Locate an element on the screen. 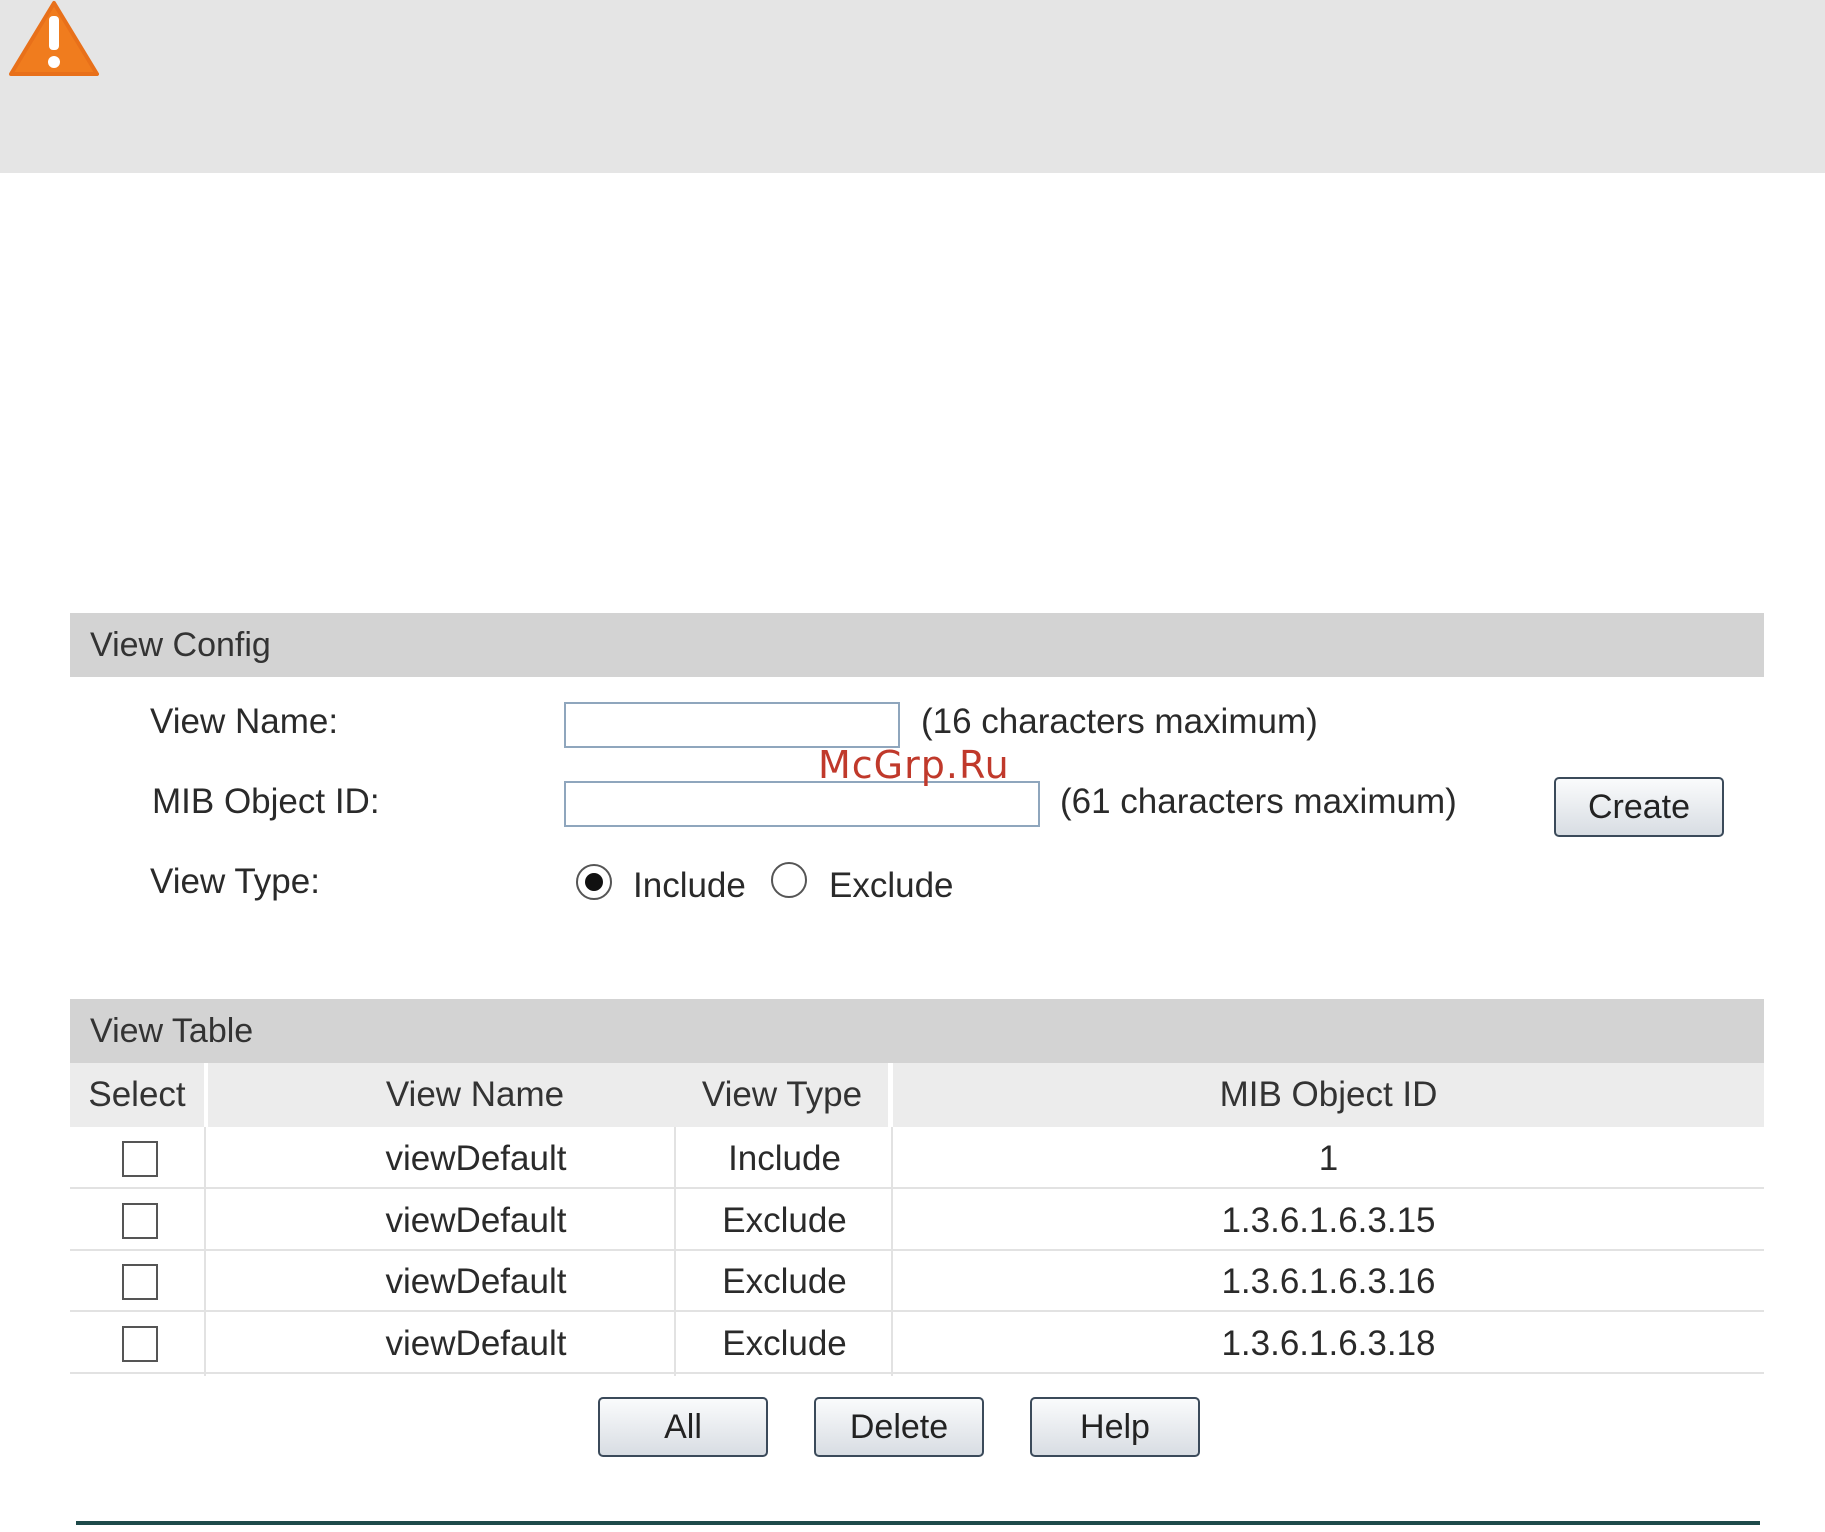 The image size is (1825, 1532). column-header-view-type: View Type is located at coordinates (782, 1095).